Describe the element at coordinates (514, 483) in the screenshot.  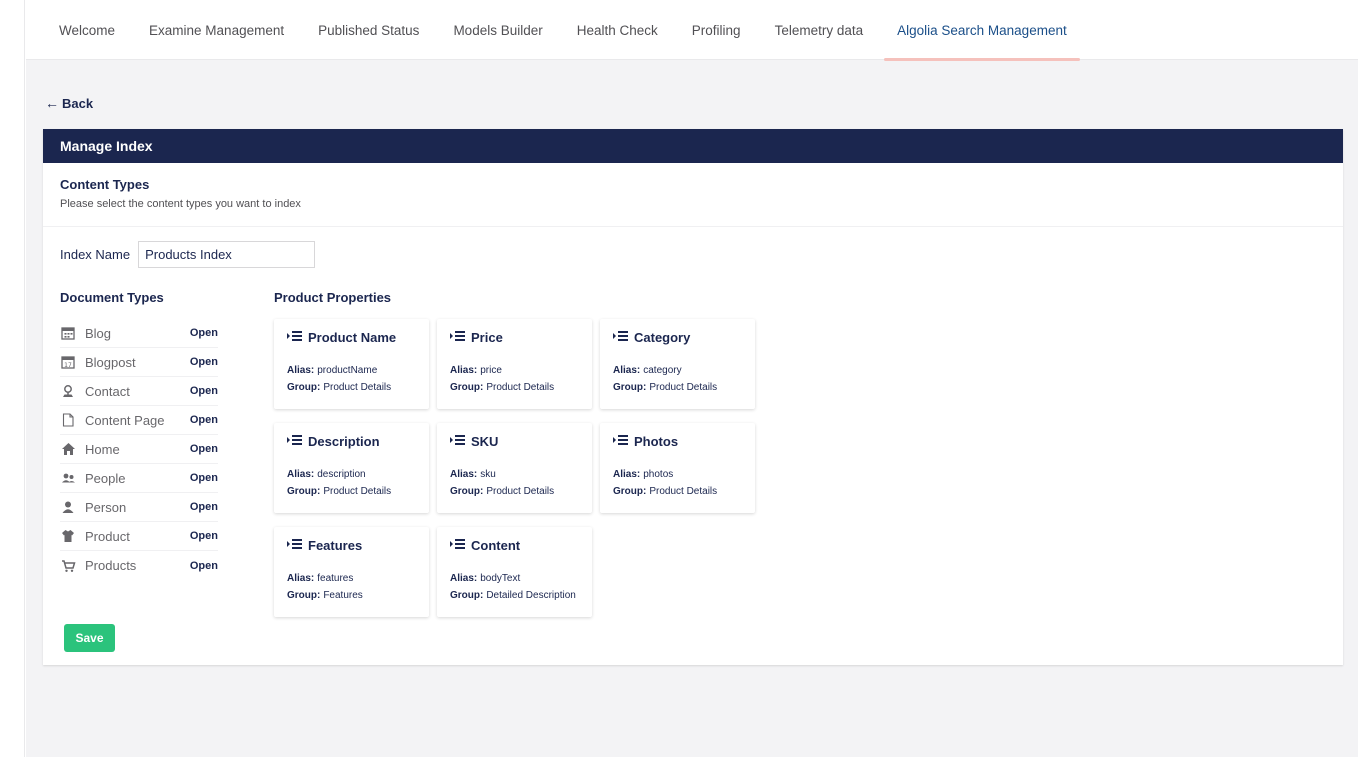
I see `property-meta: Alias: sku Group: Product Details` at that location.